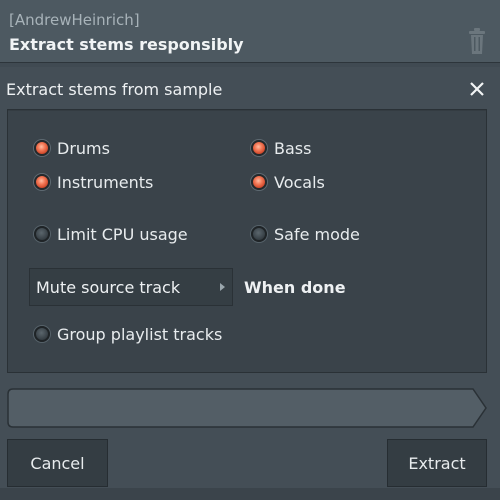  I want to click on option-instruments-label: Instruments, so click(105, 182).